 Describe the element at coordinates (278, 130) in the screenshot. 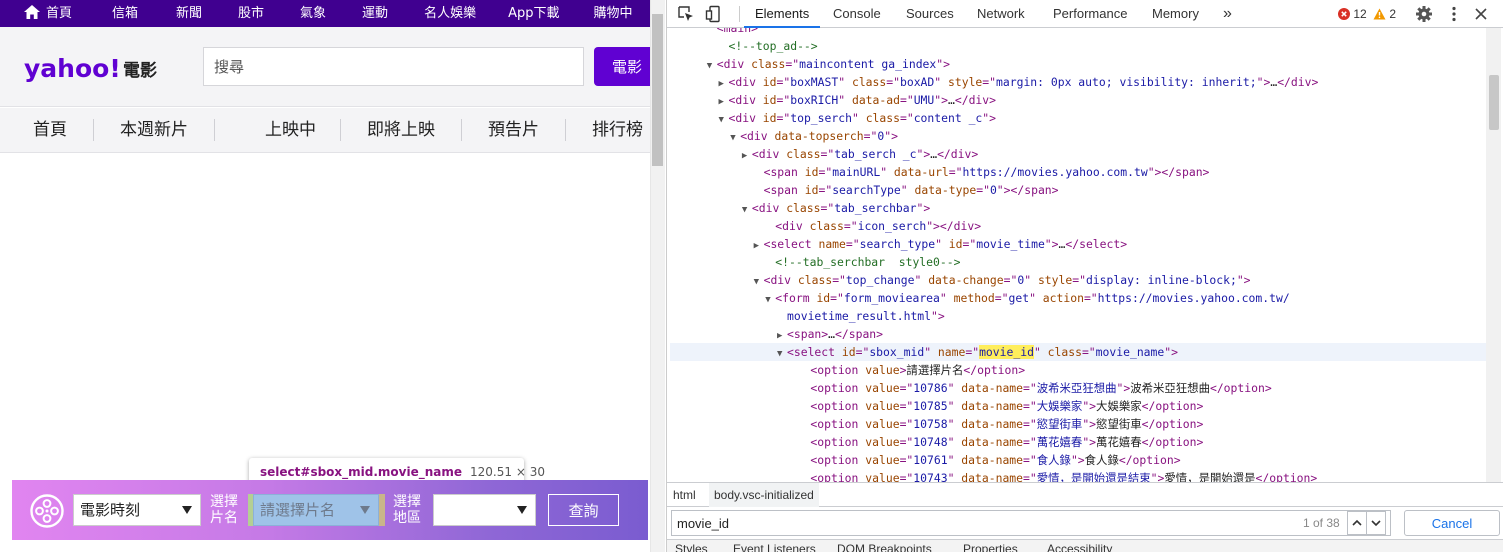

I see `menu-item-now-showing: 上映中` at that location.